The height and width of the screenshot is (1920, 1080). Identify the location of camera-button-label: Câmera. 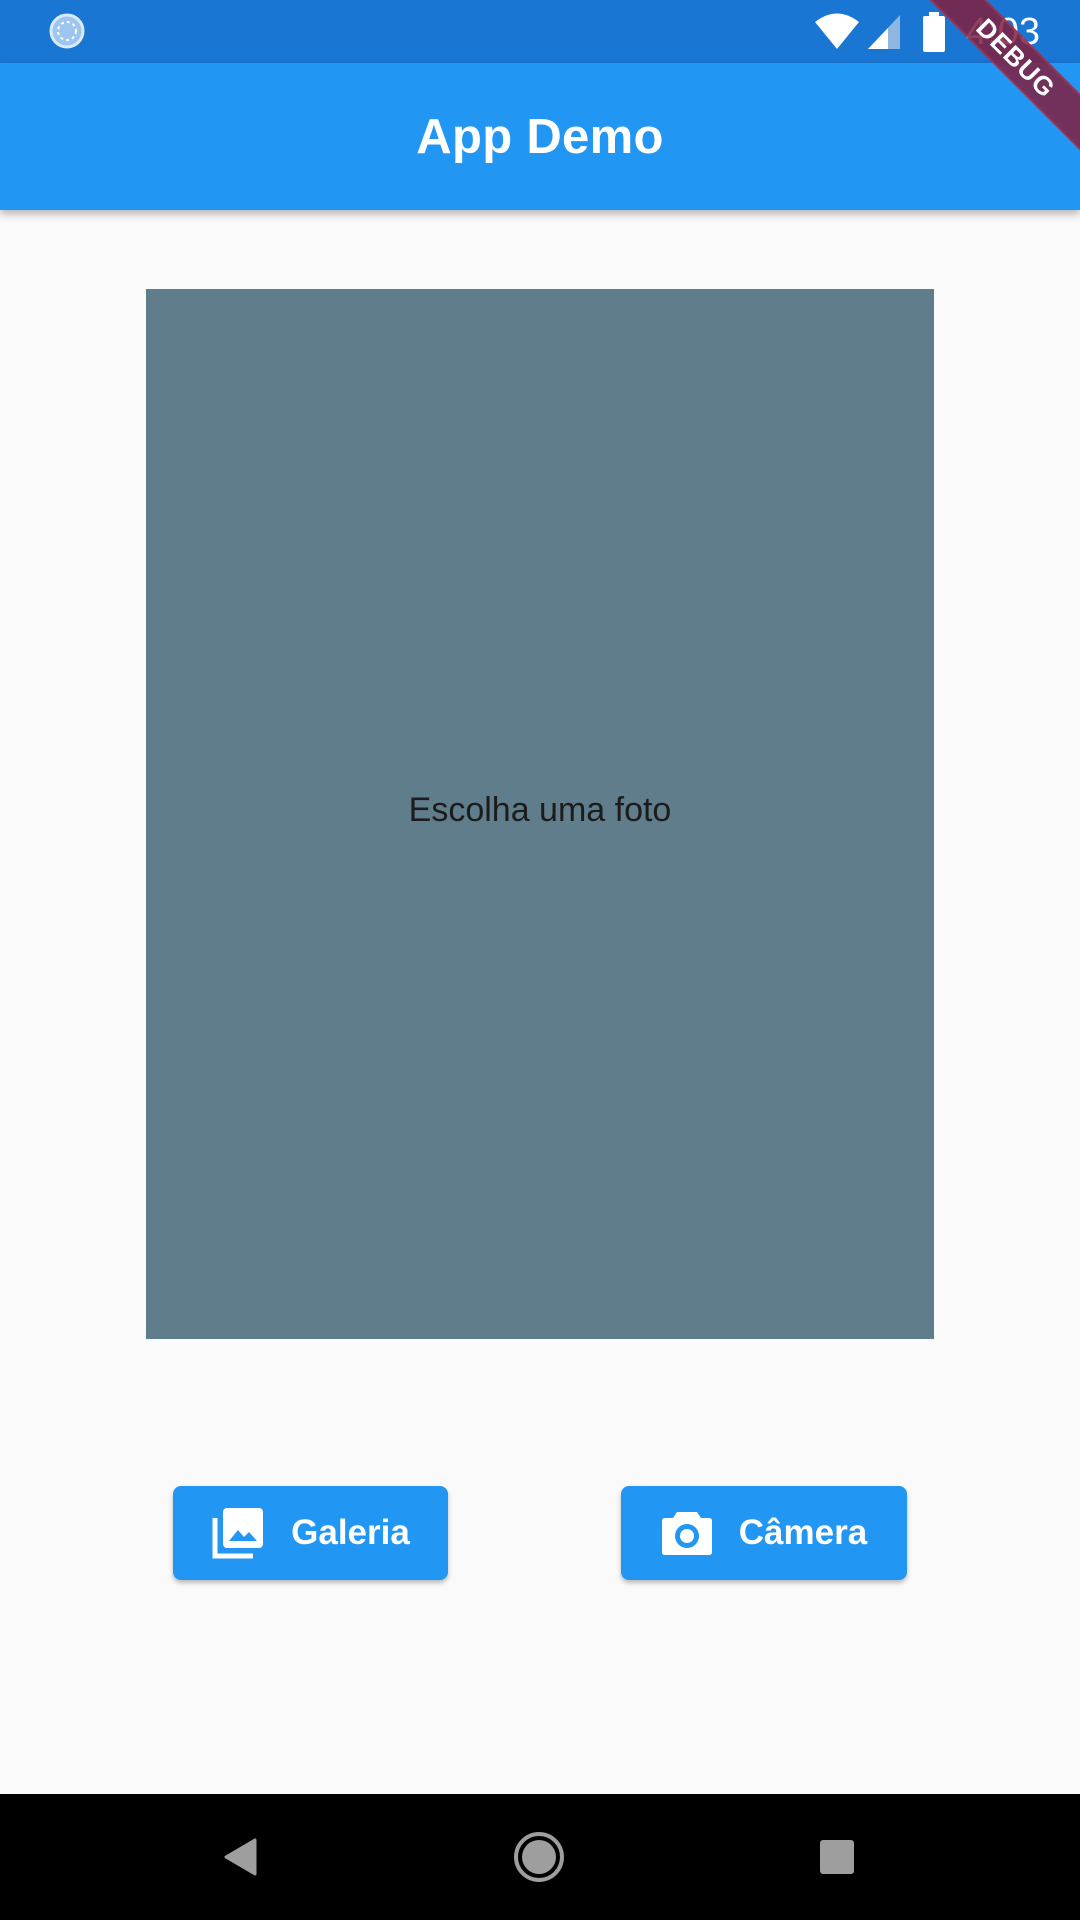
(803, 1532).